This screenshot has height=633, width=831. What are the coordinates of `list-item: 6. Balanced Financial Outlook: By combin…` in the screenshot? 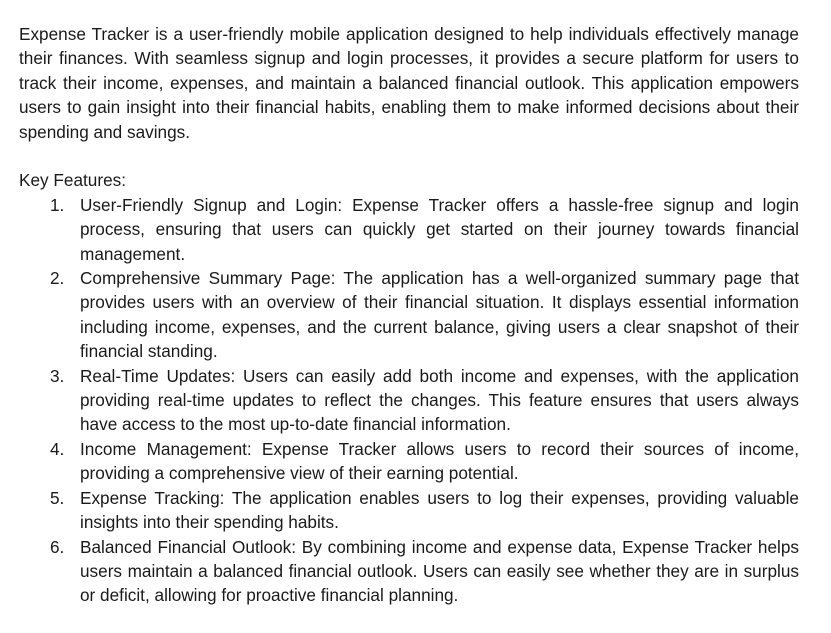 It's located at (409, 571).